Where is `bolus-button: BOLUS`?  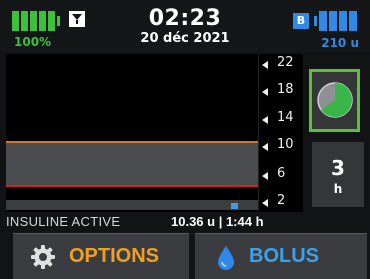
bolus-button: BOLUS is located at coordinates (281, 256).